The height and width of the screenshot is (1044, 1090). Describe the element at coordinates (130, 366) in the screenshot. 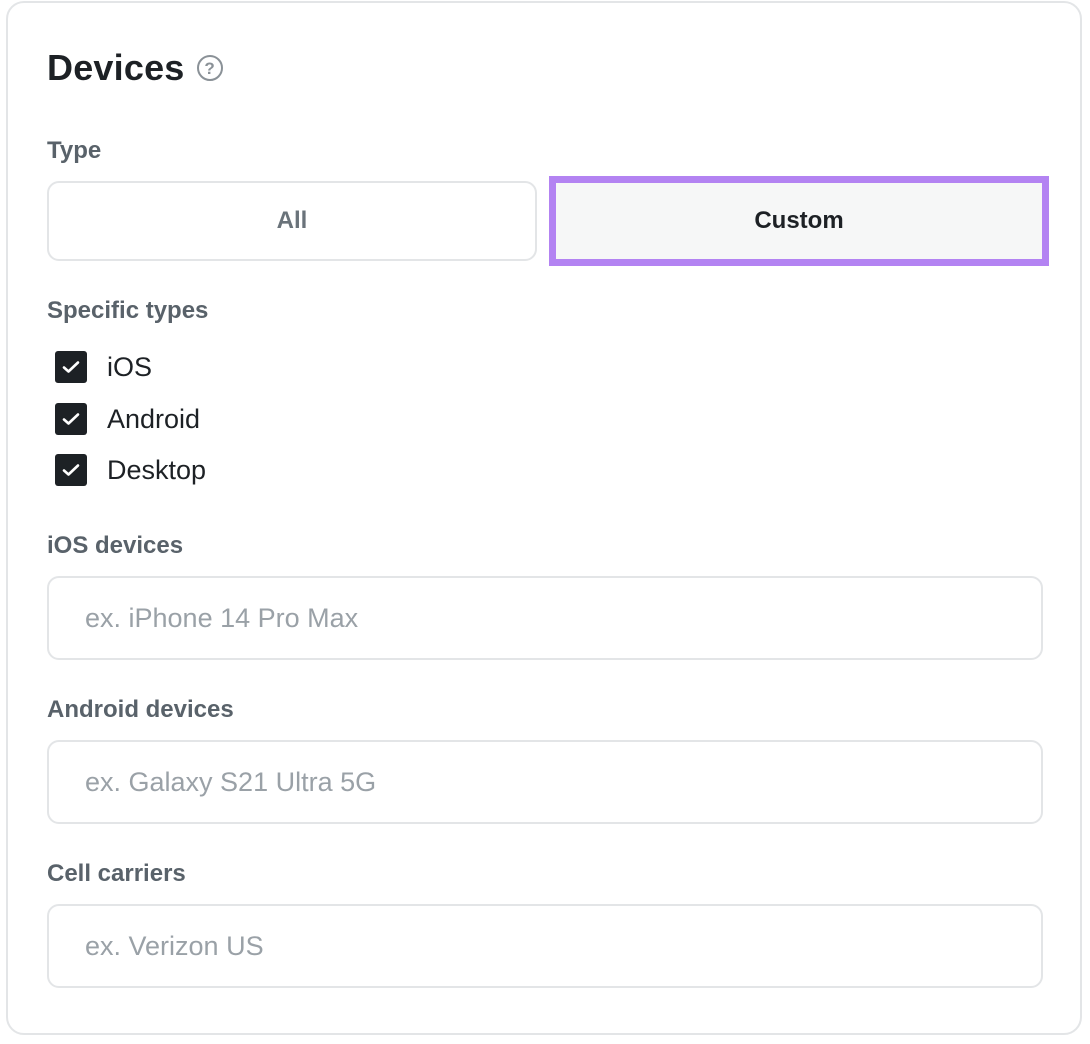

I see `checkbox-ios-label: iOS` at that location.